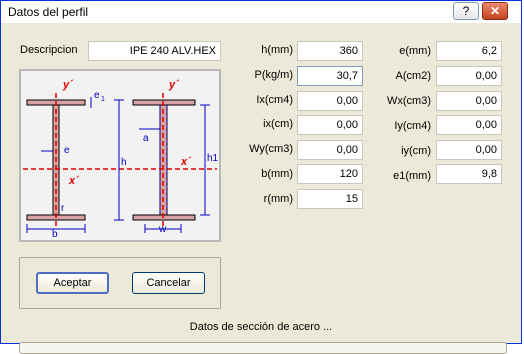 The width and height of the screenshot is (524, 354). What do you see at coordinates (97, 95) in the screenshot?
I see `dim-e1-label: e` at bounding box center [97, 95].